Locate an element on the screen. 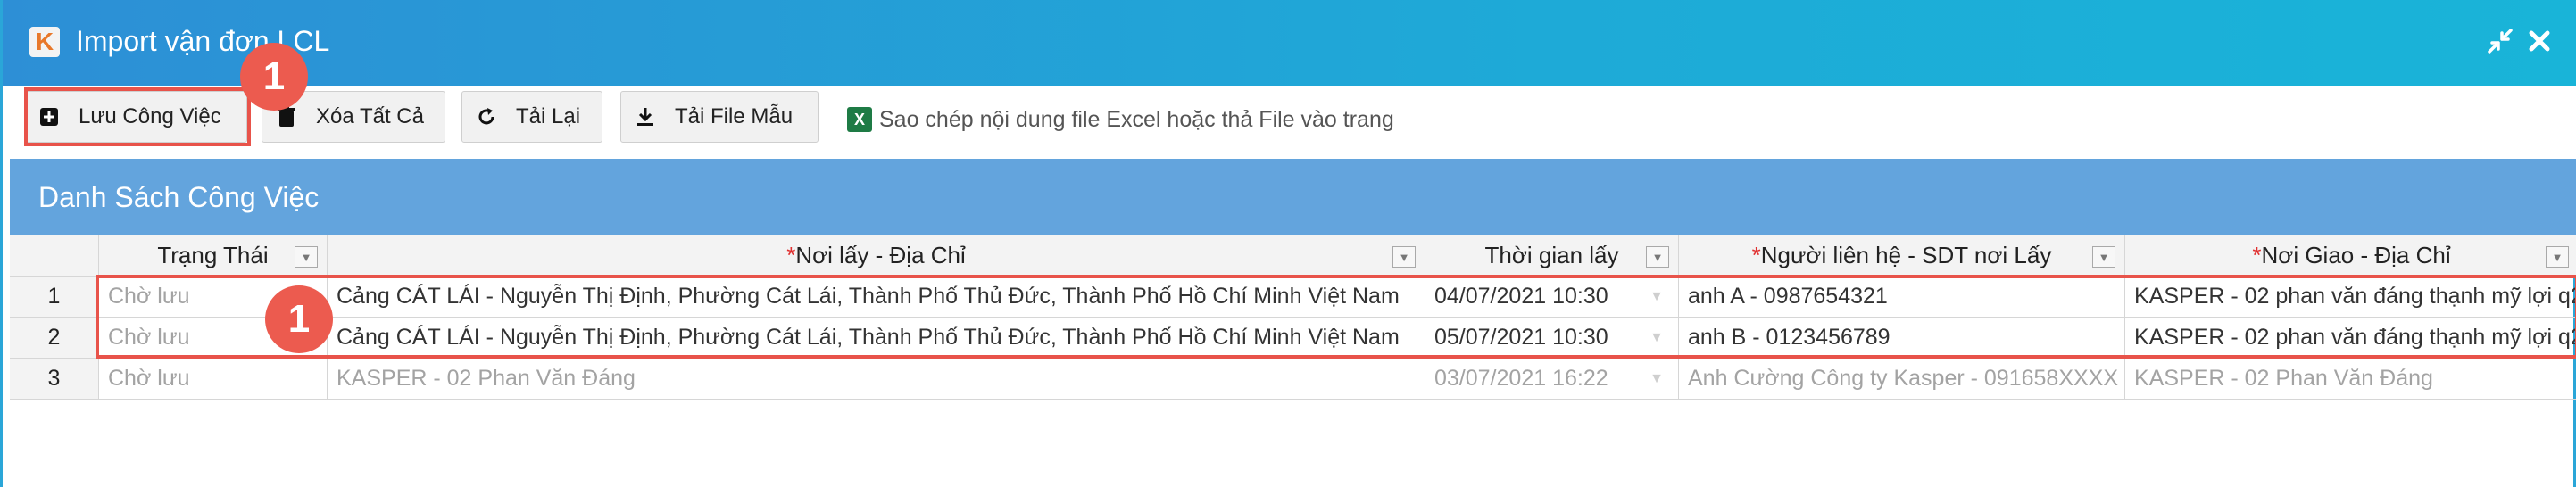  highlight-save-button is located at coordinates (138, 117).